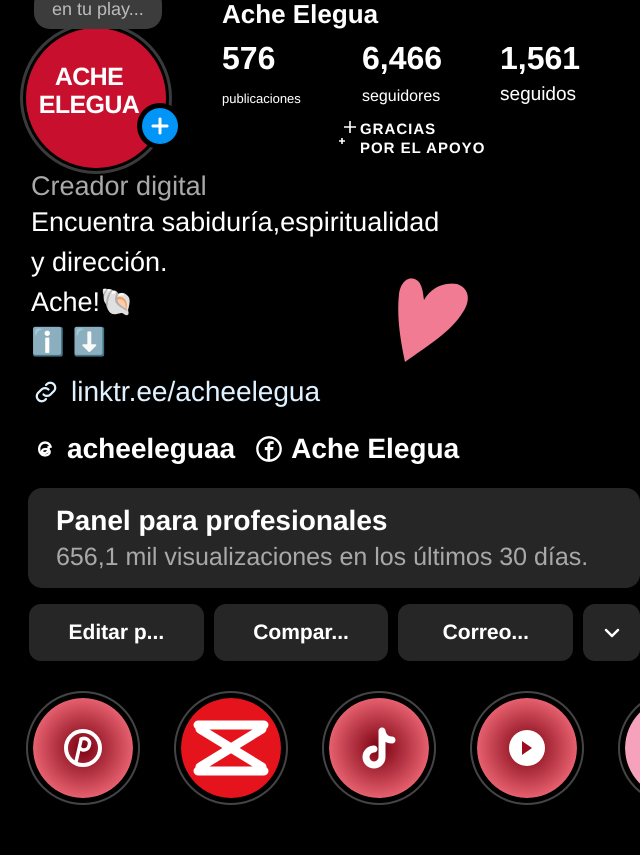 Image resolution: width=640 pixels, height=855 pixels. What do you see at coordinates (83, 748) in the screenshot?
I see `pinterest-highlight` at bounding box center [83, 748].